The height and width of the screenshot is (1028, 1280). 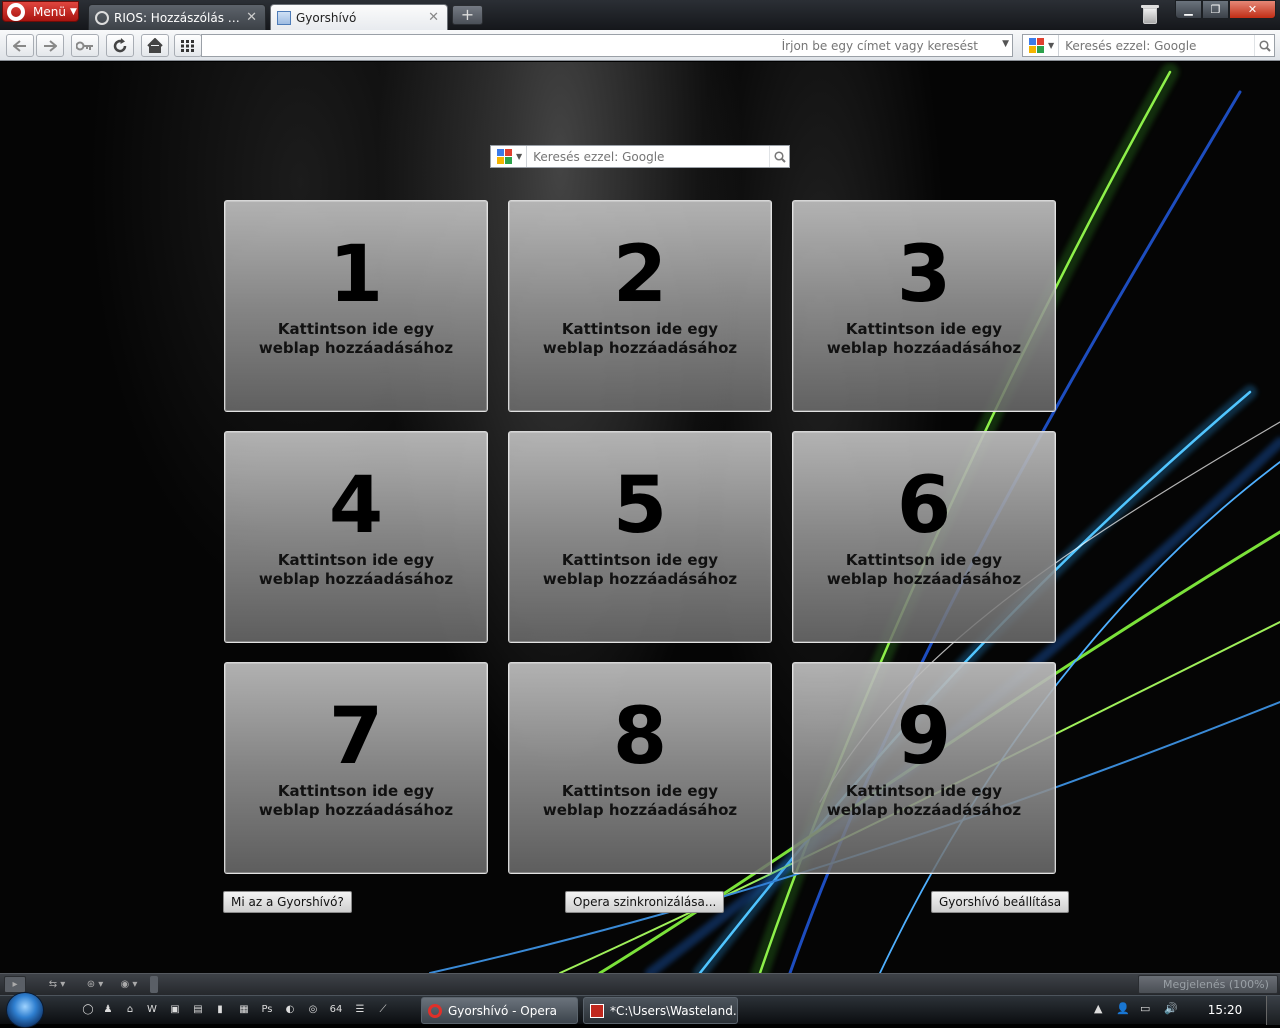 What do you see at coordinates (924, 737) in the screenshot?
I see `tile-number: 9` at bounding box center [924, 737].